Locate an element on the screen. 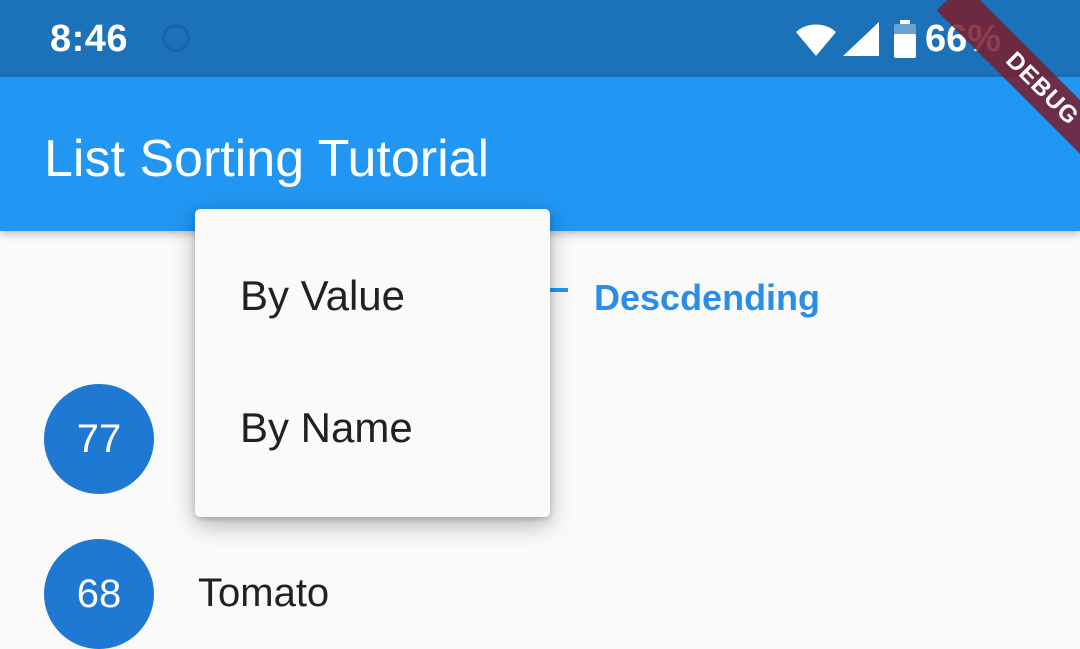 The width and height of the screenshot is (1080, 649). status-time: 8:46 is located at coordinates (89, 39).